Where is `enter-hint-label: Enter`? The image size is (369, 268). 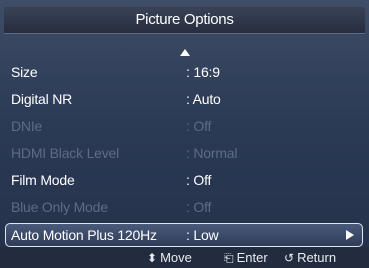
enter-hint-label: Enter is located at coordinates (252, 257).